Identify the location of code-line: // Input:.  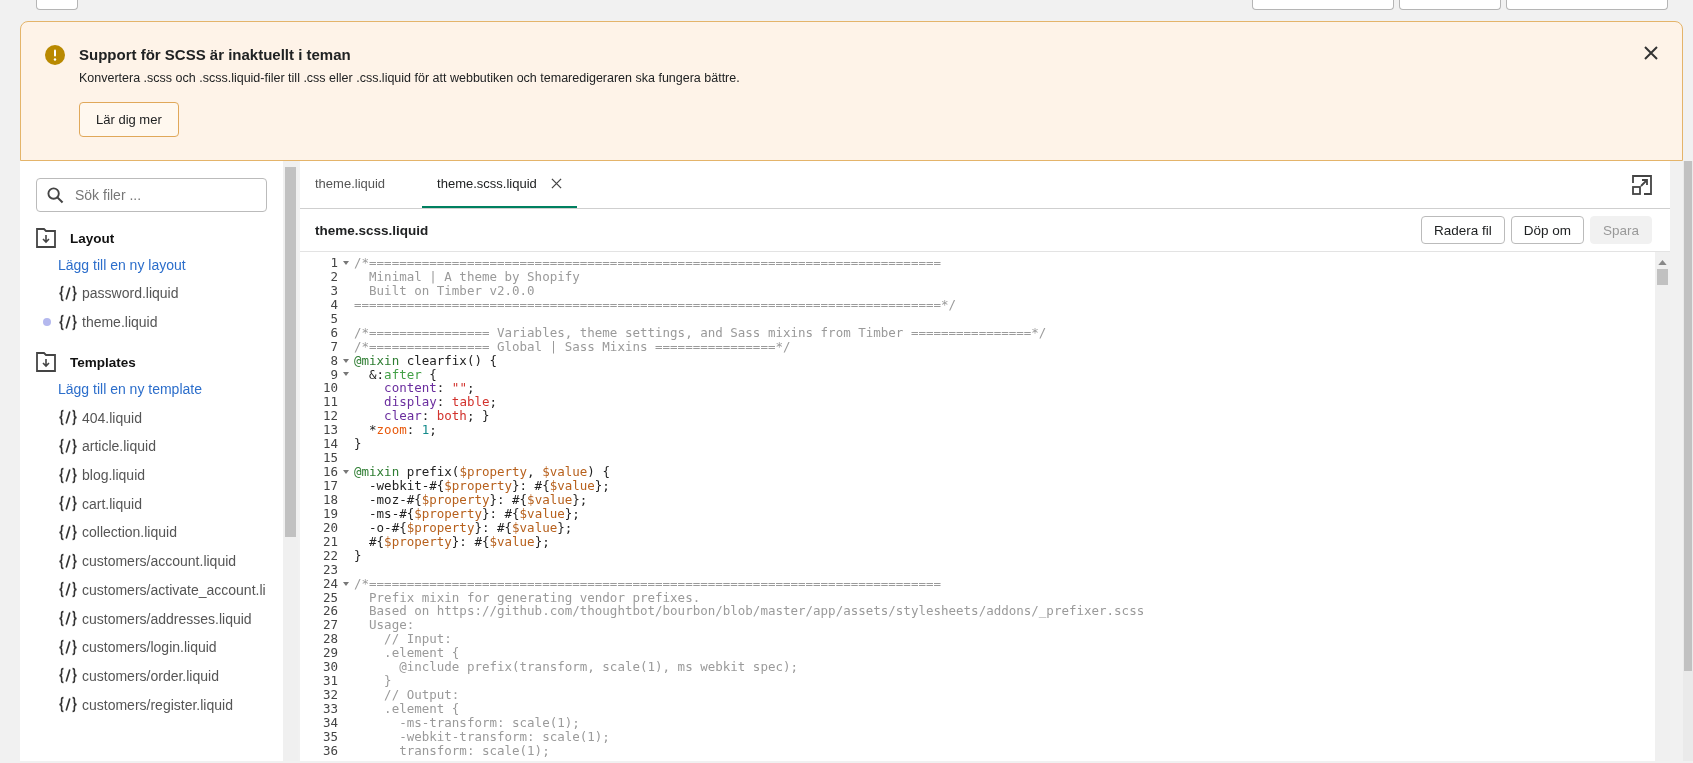
(418, 639).